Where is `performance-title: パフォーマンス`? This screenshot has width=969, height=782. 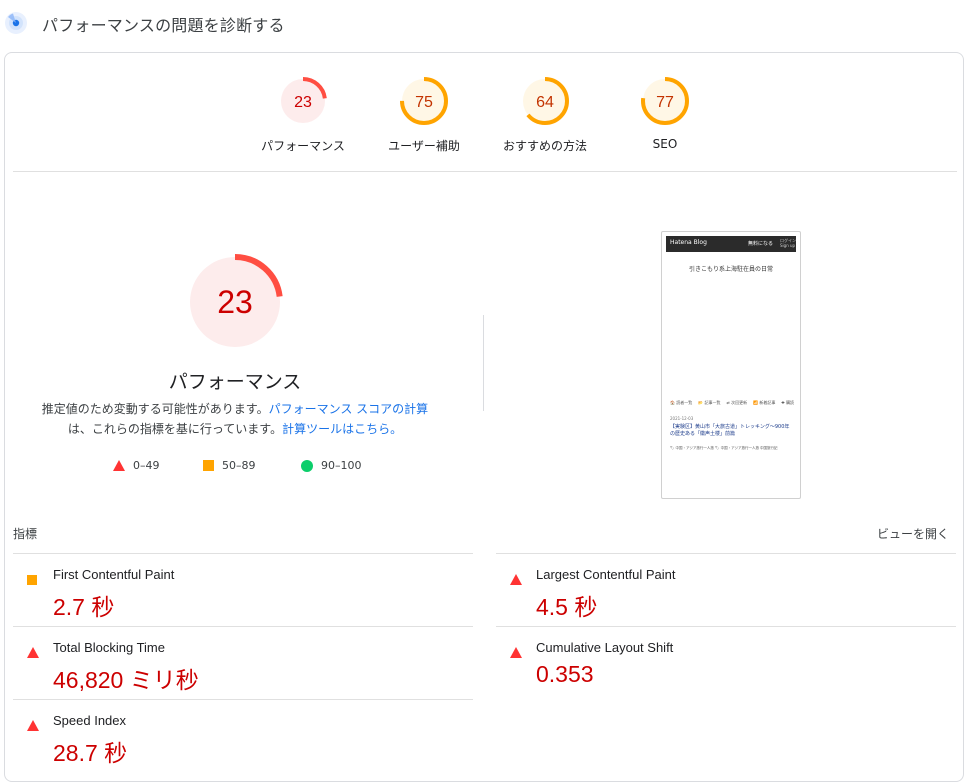 performance-title: パフォーマンス is located at coordinates (235, 382).